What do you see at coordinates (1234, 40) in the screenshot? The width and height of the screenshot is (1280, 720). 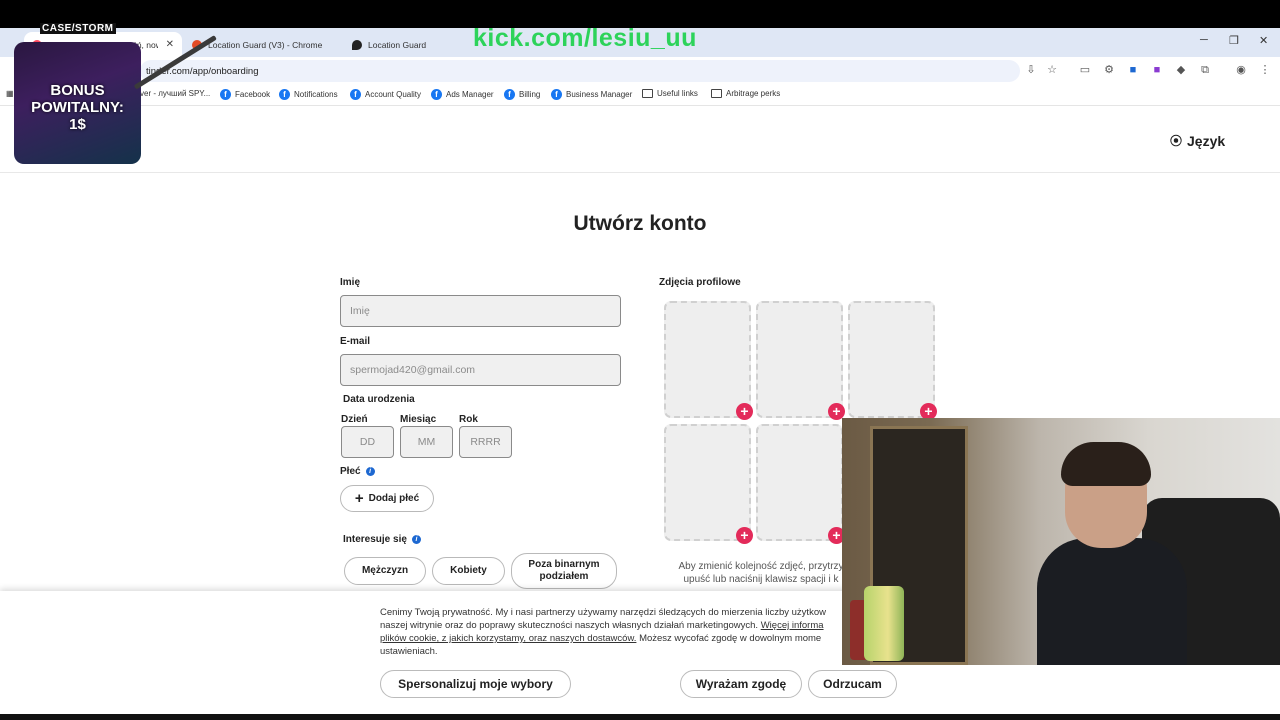 I see `maximize-icon: ❐` at bounding box center [1234, 40].